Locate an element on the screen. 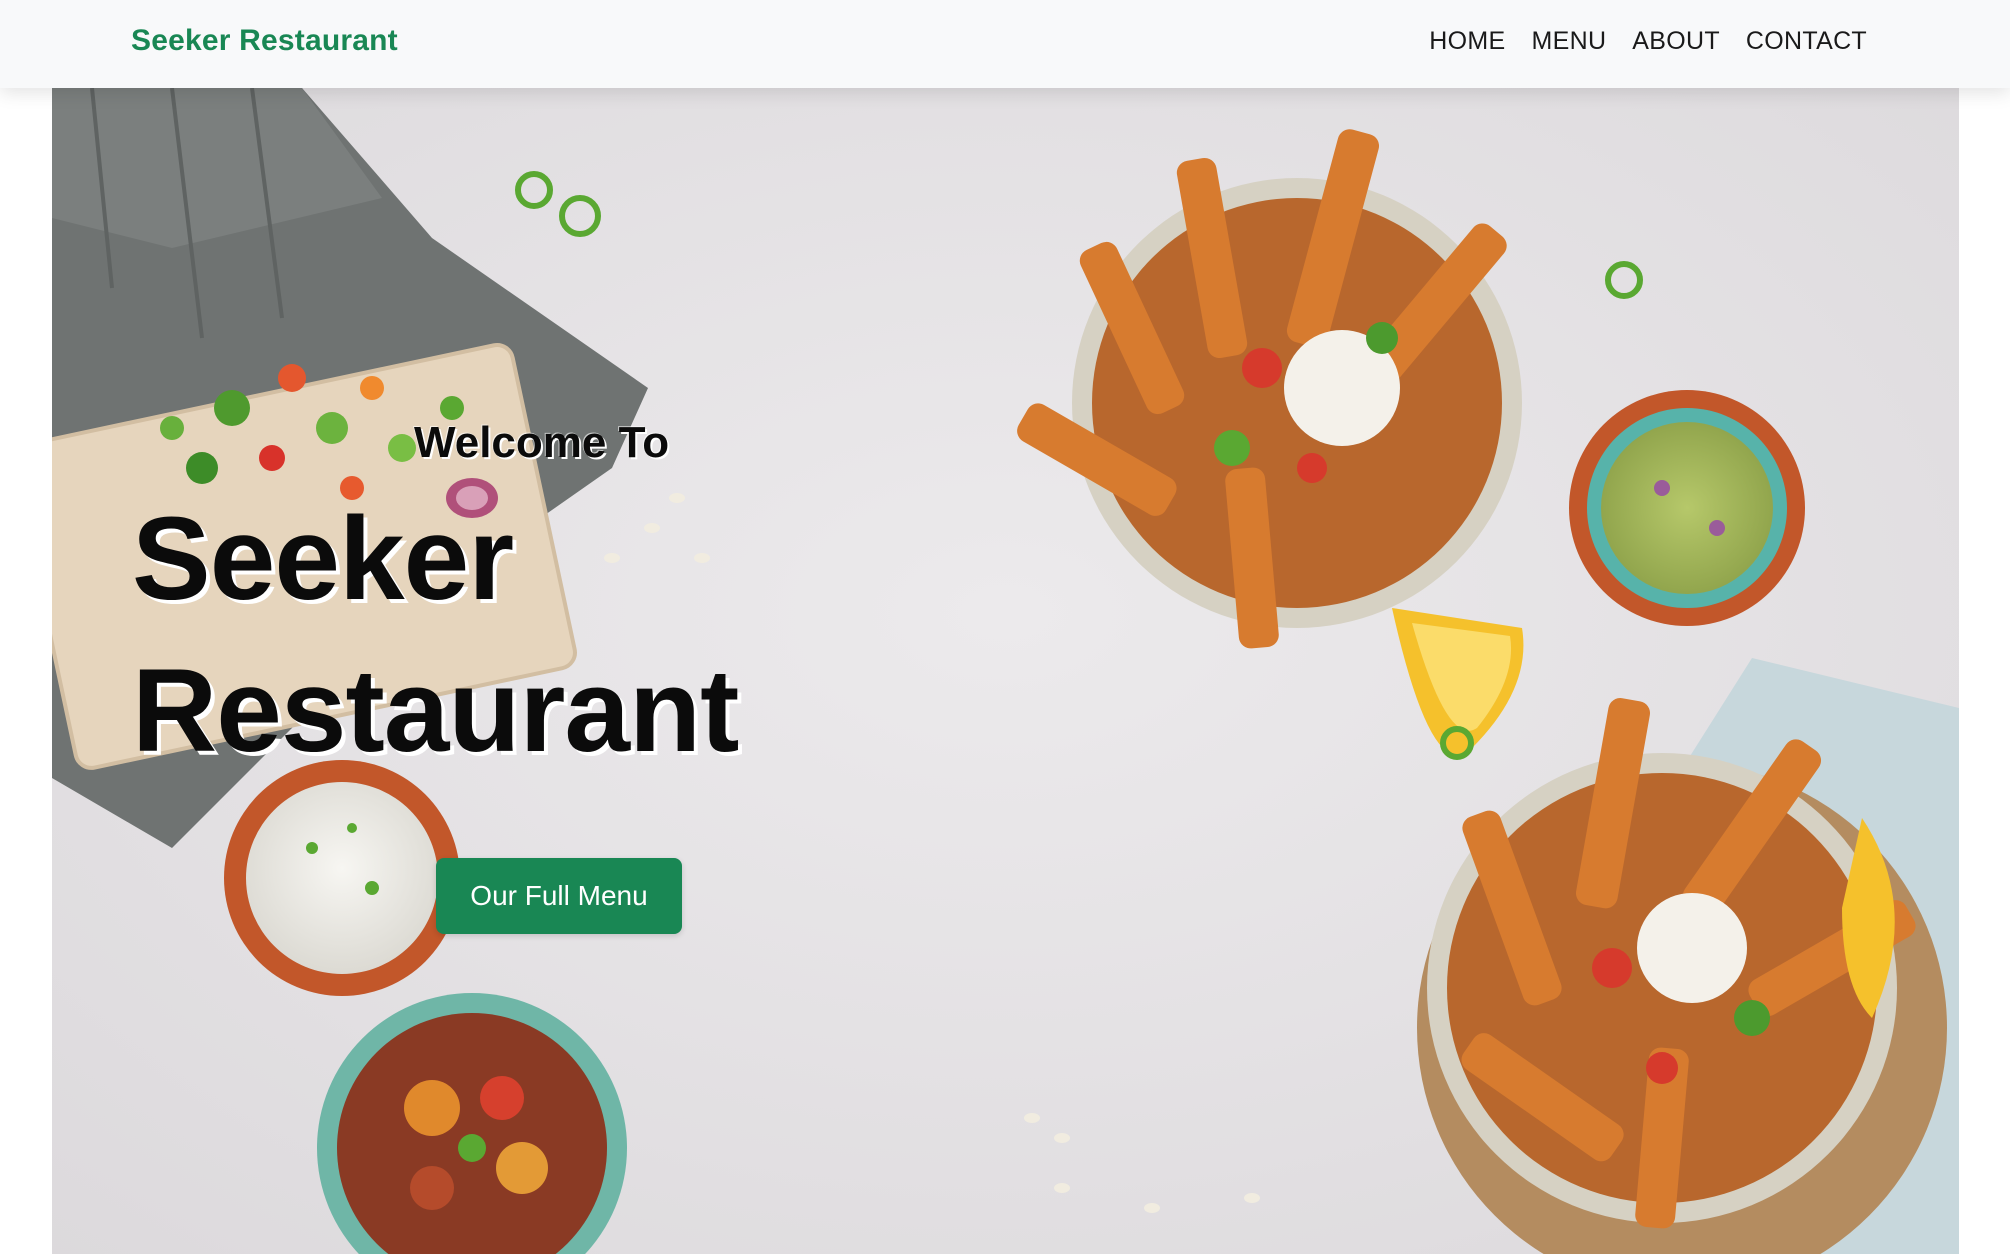 The height and width of the screenshot is (1254, 2010). nav-links: HOME MENU ABOUT CONTACT is located at coordinates (1648, 41).